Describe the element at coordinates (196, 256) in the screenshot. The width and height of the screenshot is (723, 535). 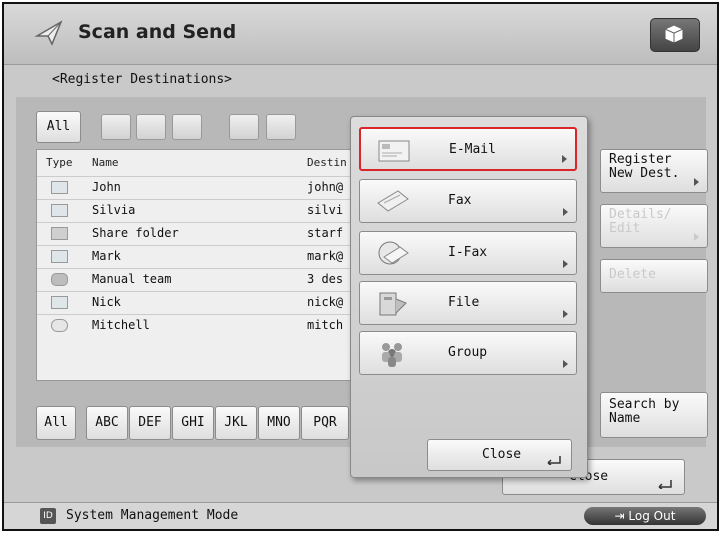
I see `table-row: Mark mark@` at that location.